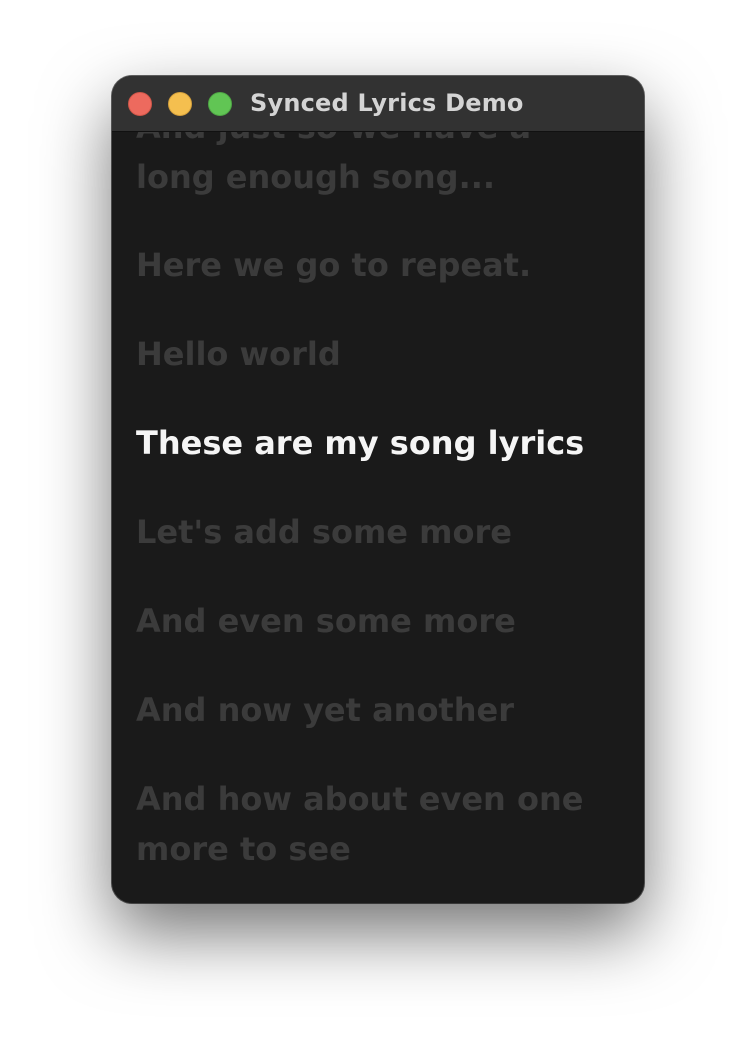 The height and width of the screenshot is (1052, 756). I want to click on lyric-line: Let's add some more, so click(371, 532).